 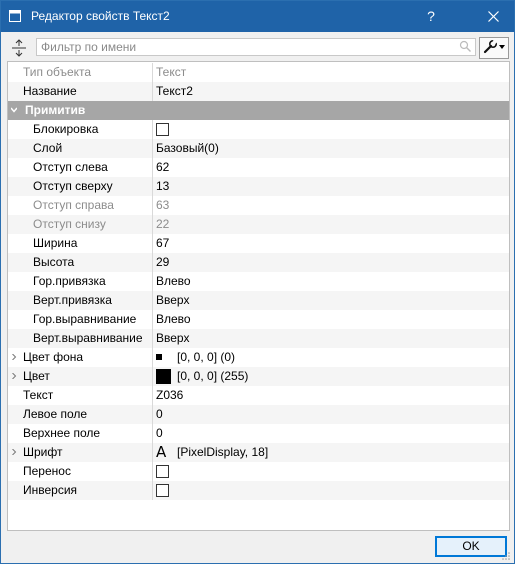 I want to click on property-row: Тип объекта Текст, so click(x=258, y=72).